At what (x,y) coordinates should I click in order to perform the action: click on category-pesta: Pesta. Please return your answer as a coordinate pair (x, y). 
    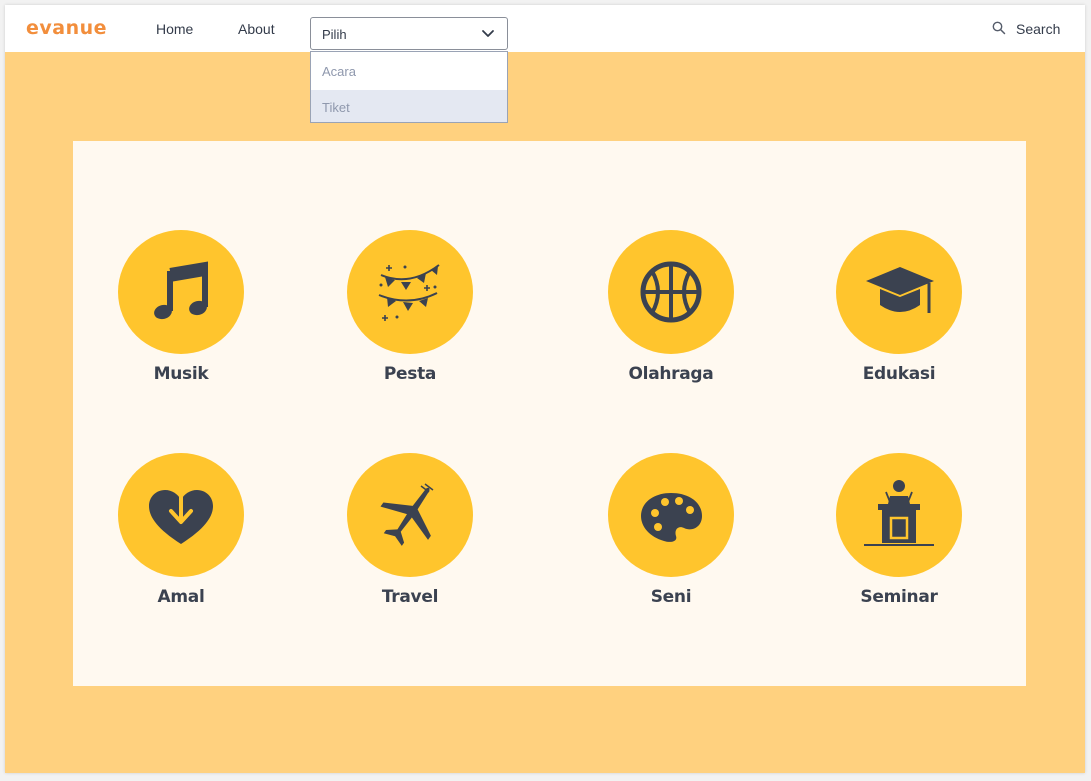
    Looking at the image, I should click on (410, 317).